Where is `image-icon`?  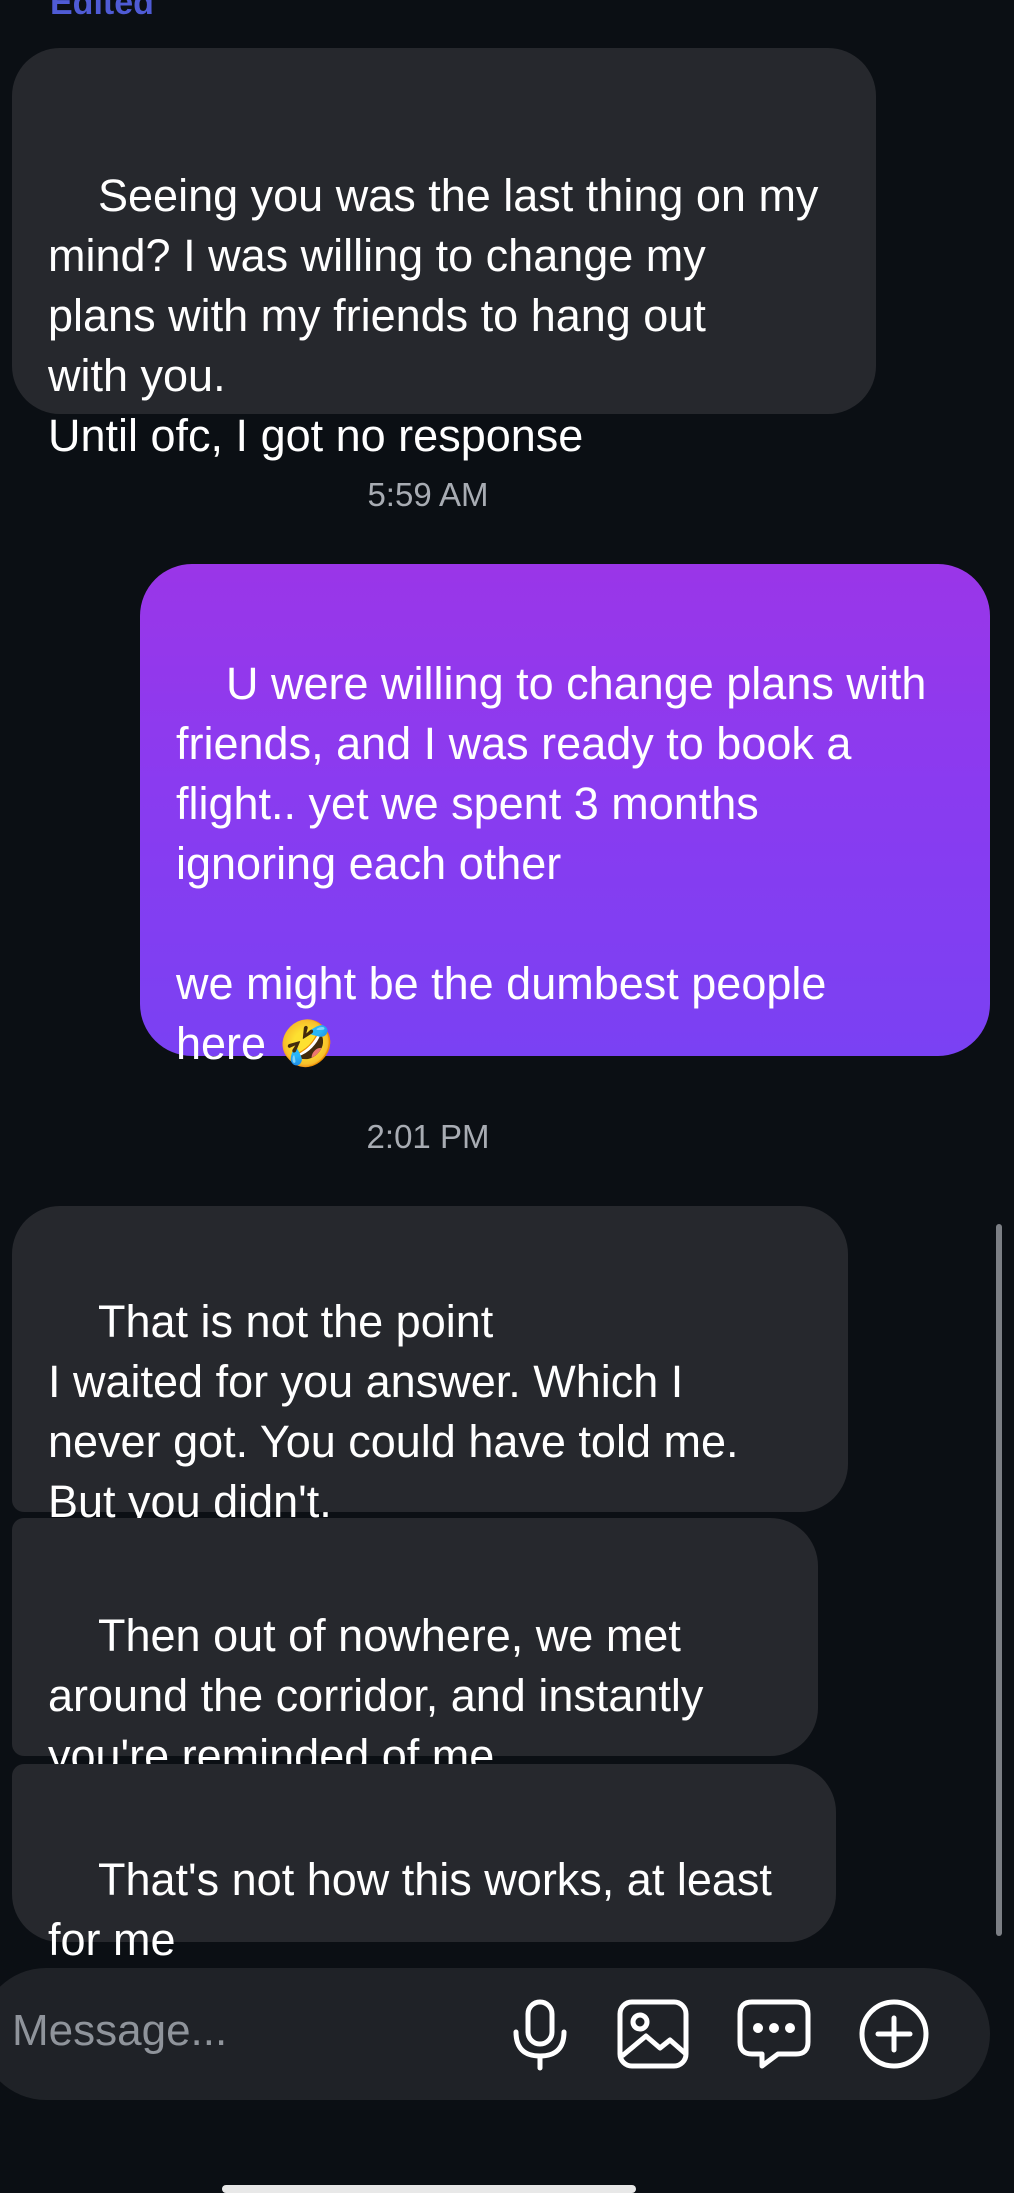 image-icon is located at coordinates (654, 2034).